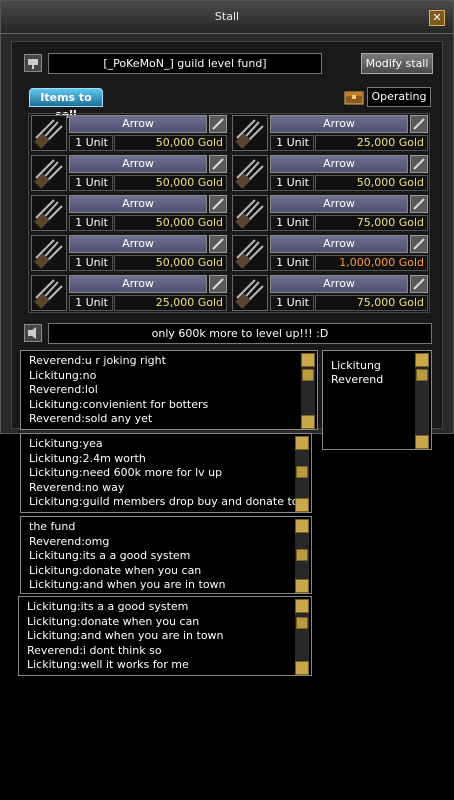 The width and height of the screenshot is (454, 800). What do you see at coordinates (330, 254) in the screenshot?
I see `stall-item: Arrow 1 Unit 1,000,000 Gold` at bounding box center [330, 254].